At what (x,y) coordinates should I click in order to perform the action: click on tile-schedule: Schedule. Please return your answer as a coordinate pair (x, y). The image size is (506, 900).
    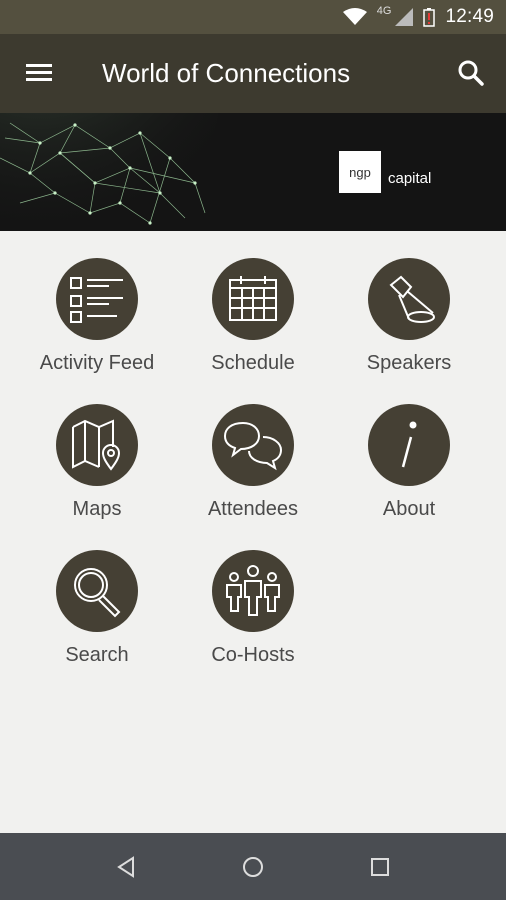
    Looking at the image, I should click on (253, 302).